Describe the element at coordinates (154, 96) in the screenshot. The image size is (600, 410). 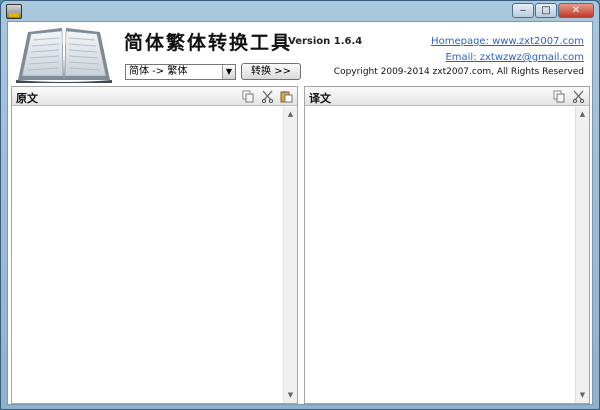
I see `source-panel-header: 原文` at that location.